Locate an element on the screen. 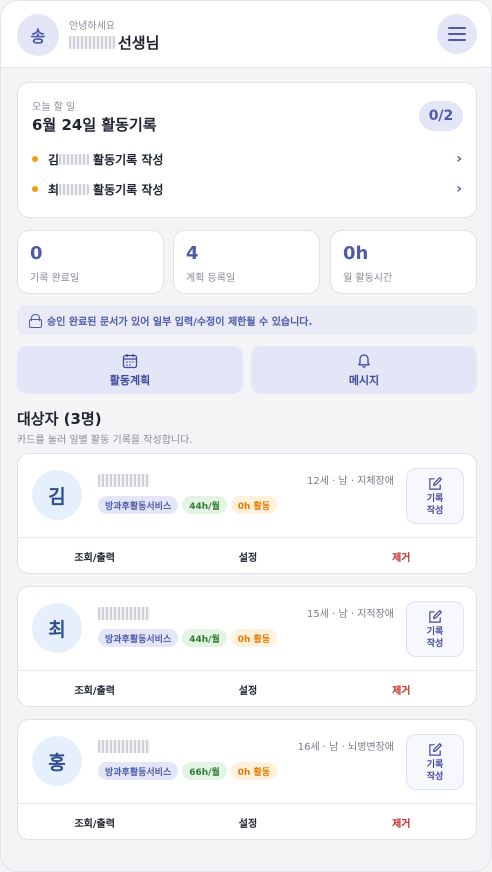 Image resolution: width=492 pixels, height=872 pixels. teacher-name: 선생님 is located at coordinates (114, 42).